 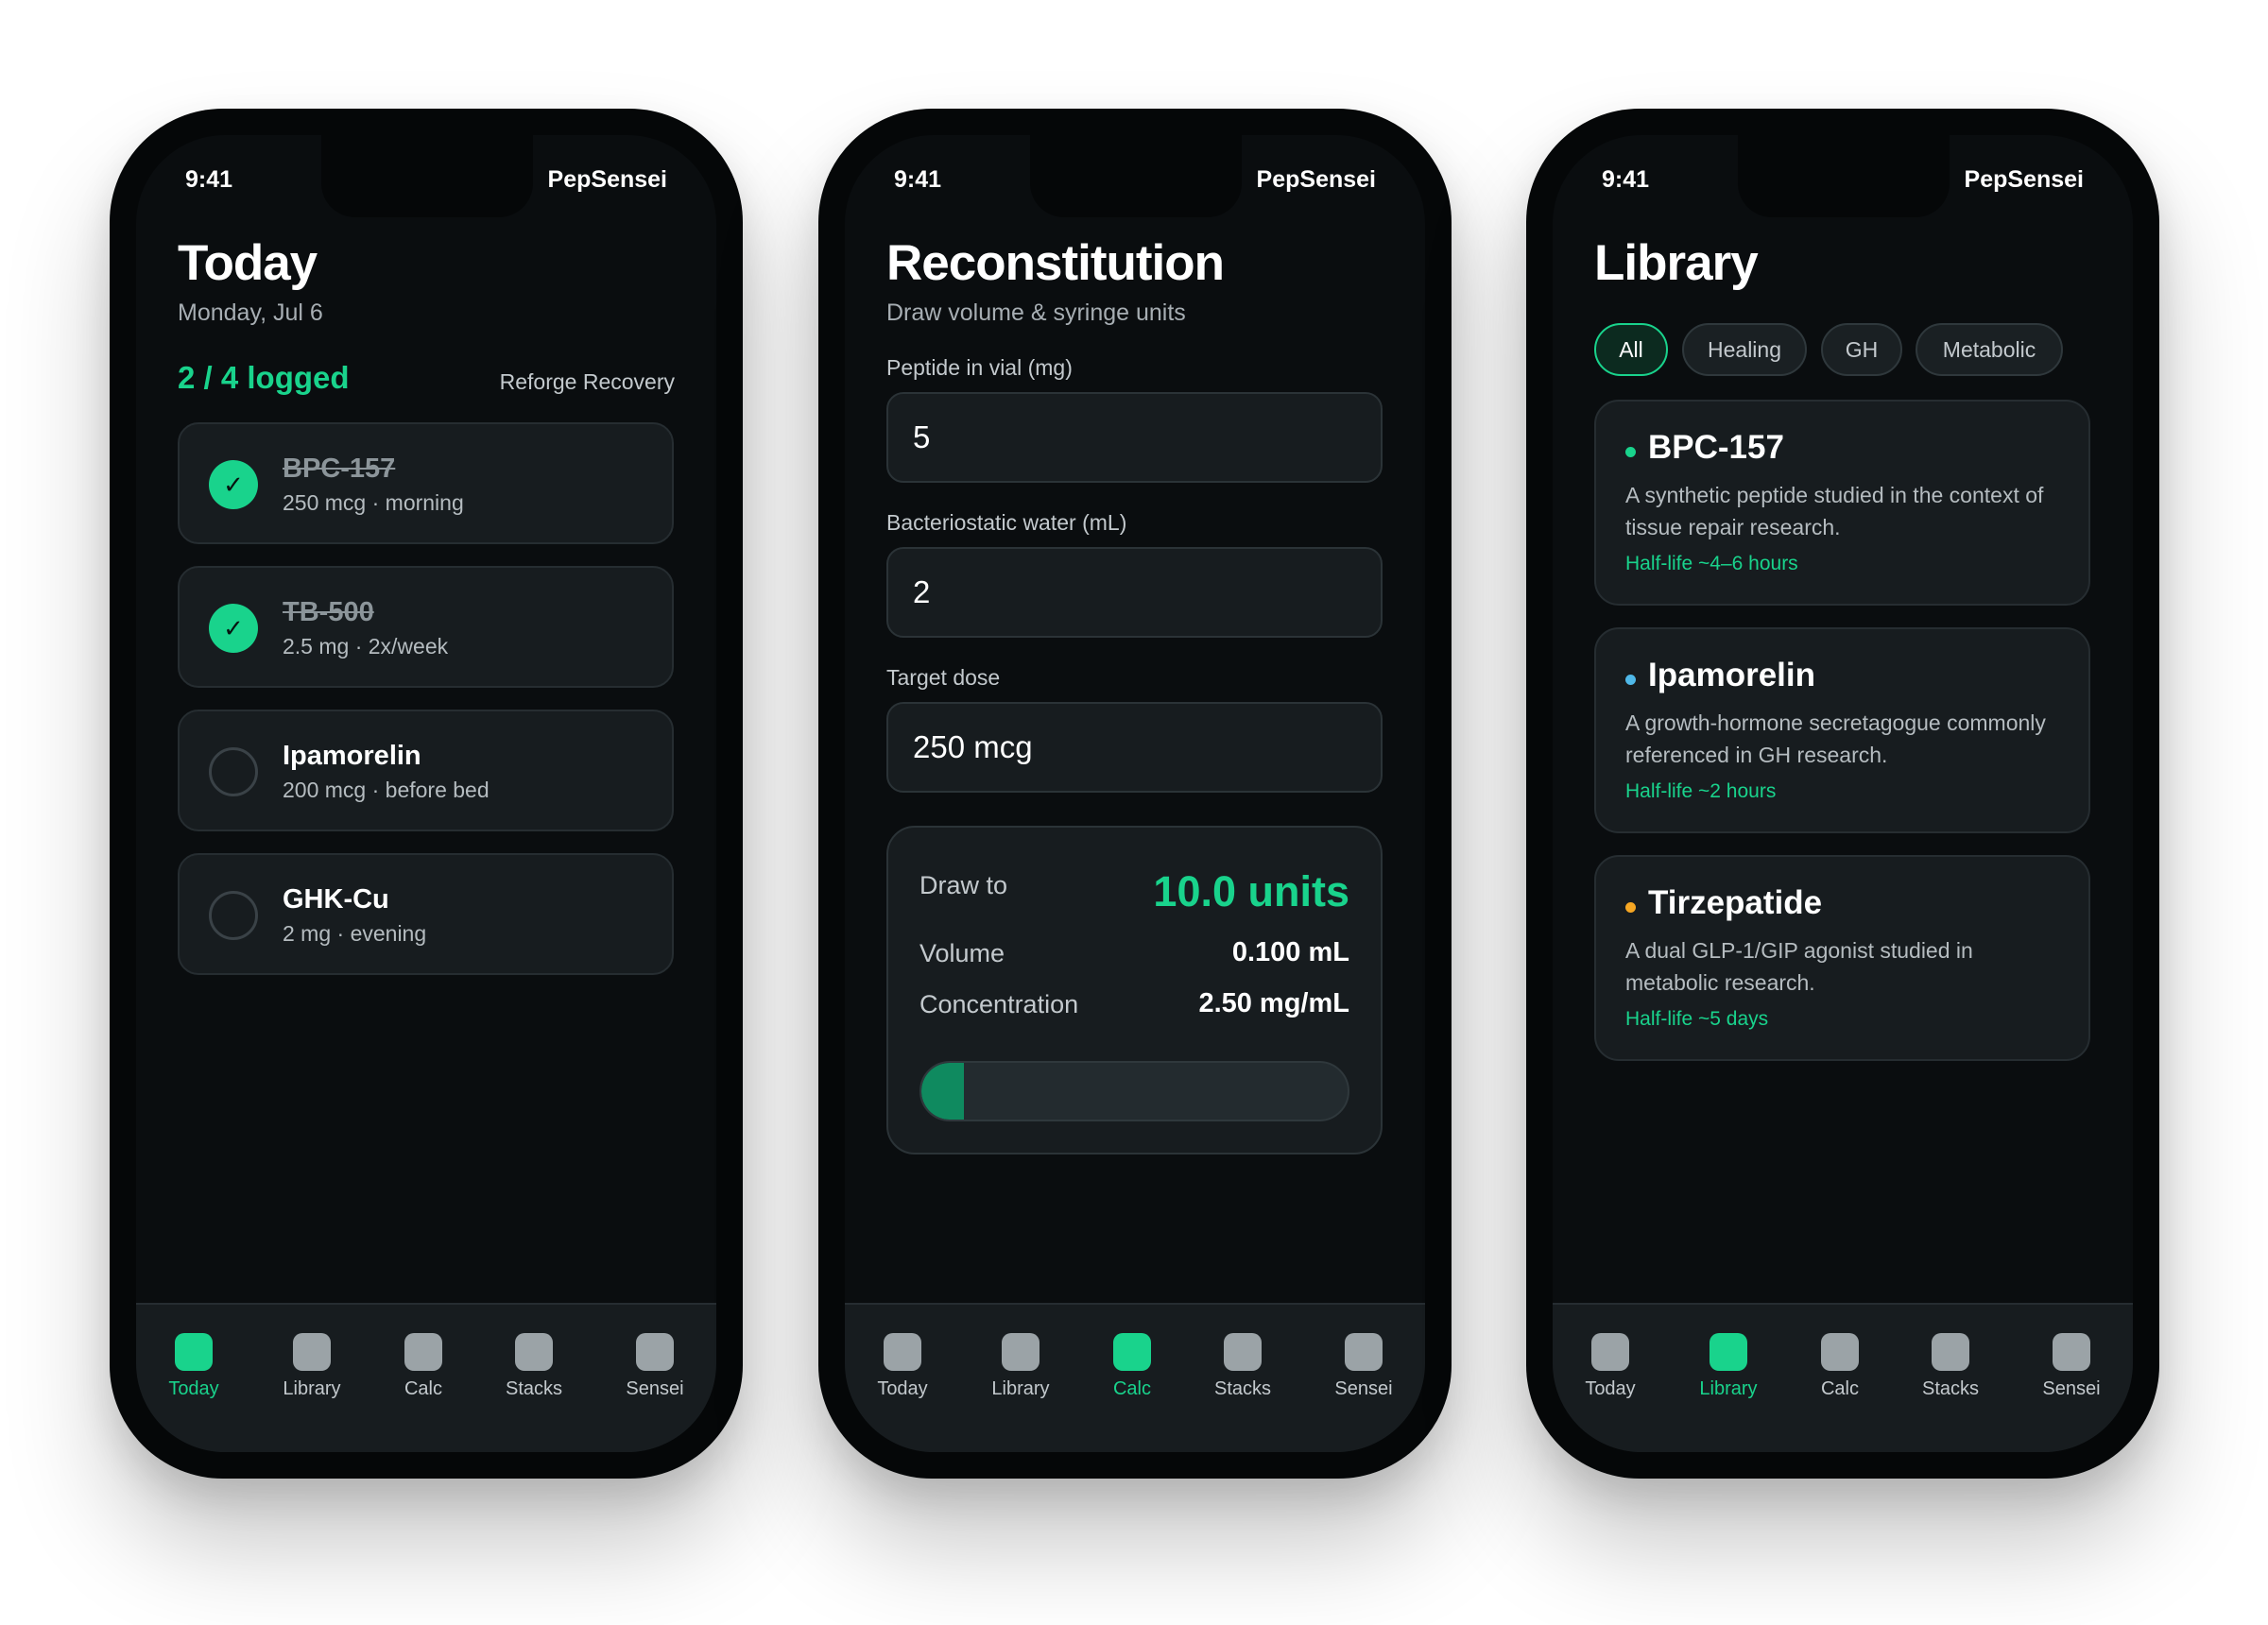 What do you see at coordinates (1631, 350) in the screenshot?
I see `filter-chip-all: All` at bounding box center [1631, 350].